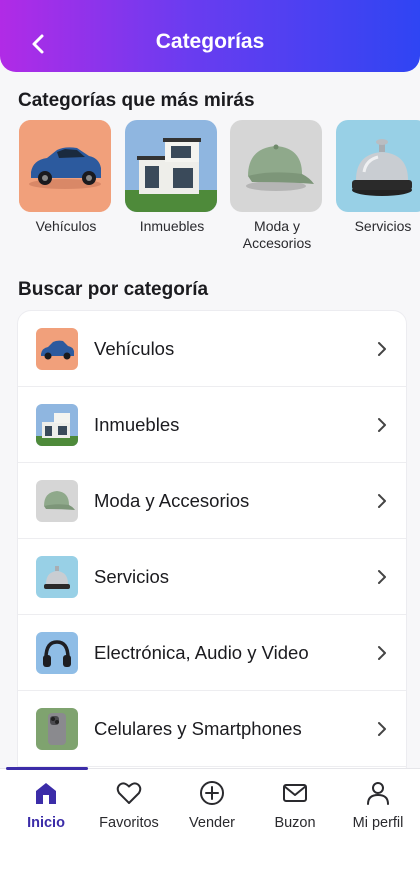 This screenshot has width=420, height=873. What do you see at coordinates (46, 809) in the screenshot?
I see `nav-item-inicio: Inicio` at bounding box center [46, 809].